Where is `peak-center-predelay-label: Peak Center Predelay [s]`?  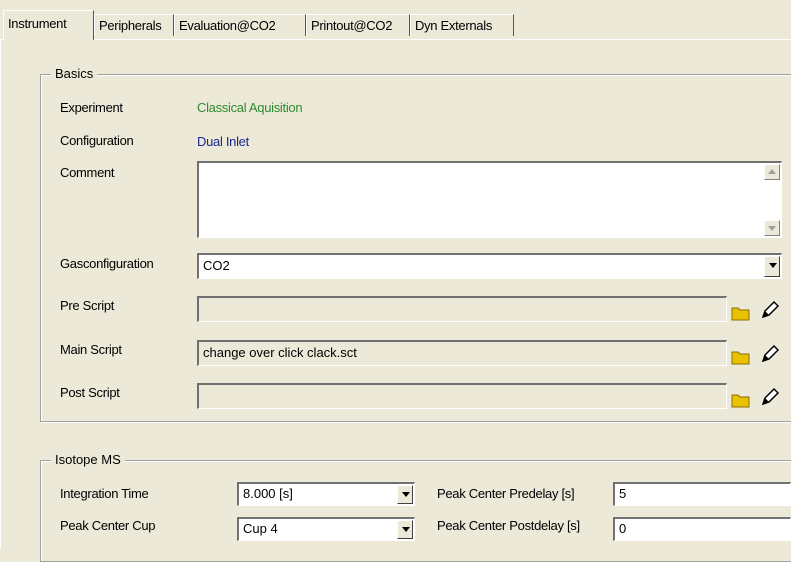 peak-center-predelay-label: Peak Center Predelay [s] is located at coordinates (506, 493).